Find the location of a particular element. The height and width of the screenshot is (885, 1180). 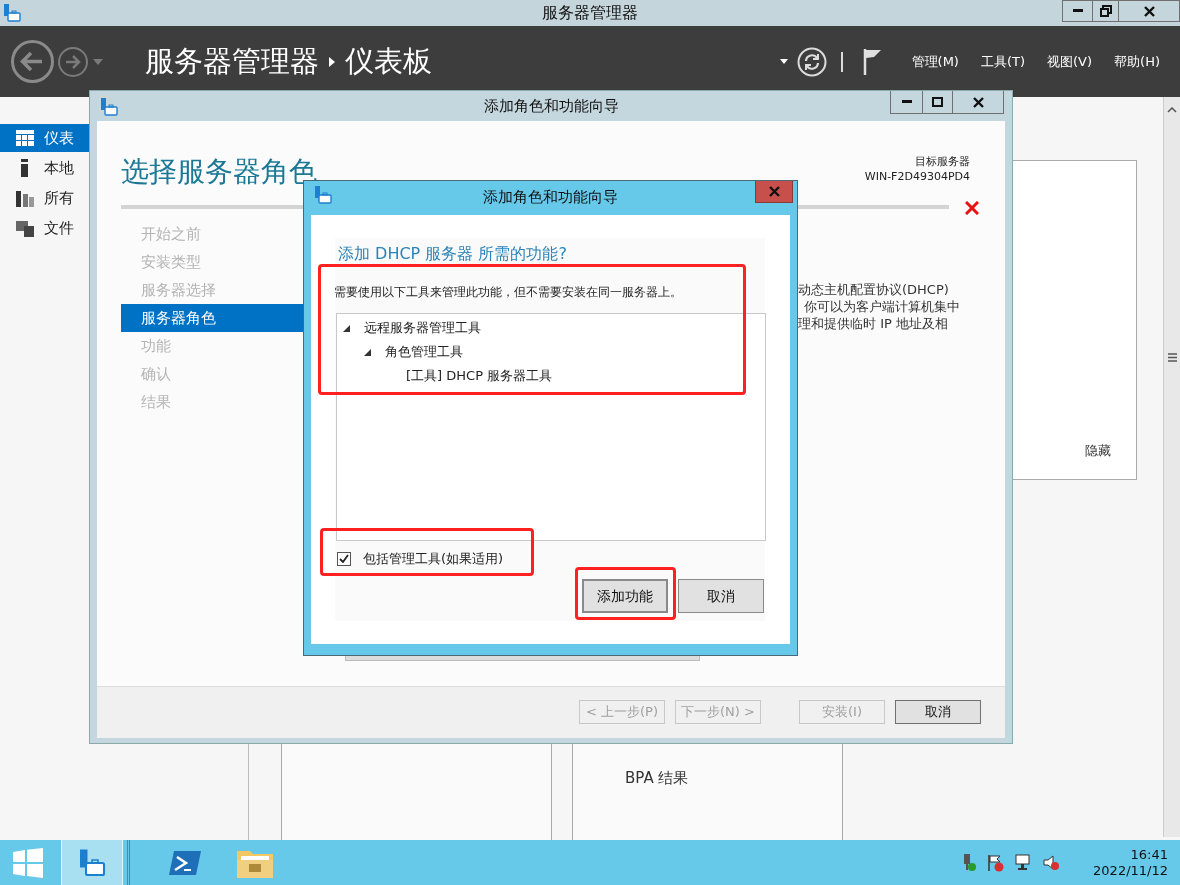

check-icon is located at coordinates (344, 559).